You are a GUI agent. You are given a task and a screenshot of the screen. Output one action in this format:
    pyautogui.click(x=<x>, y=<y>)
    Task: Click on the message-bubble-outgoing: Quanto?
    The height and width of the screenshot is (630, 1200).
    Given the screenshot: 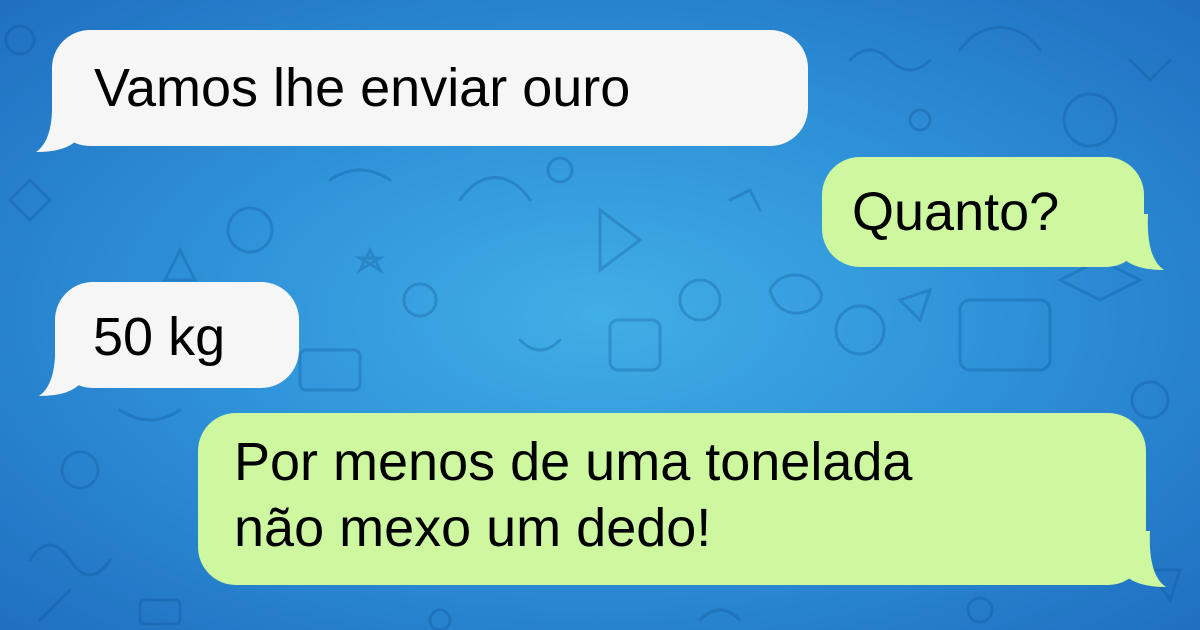 What is the action you would take?
    pyautogui.click(x=983, y=212)
    